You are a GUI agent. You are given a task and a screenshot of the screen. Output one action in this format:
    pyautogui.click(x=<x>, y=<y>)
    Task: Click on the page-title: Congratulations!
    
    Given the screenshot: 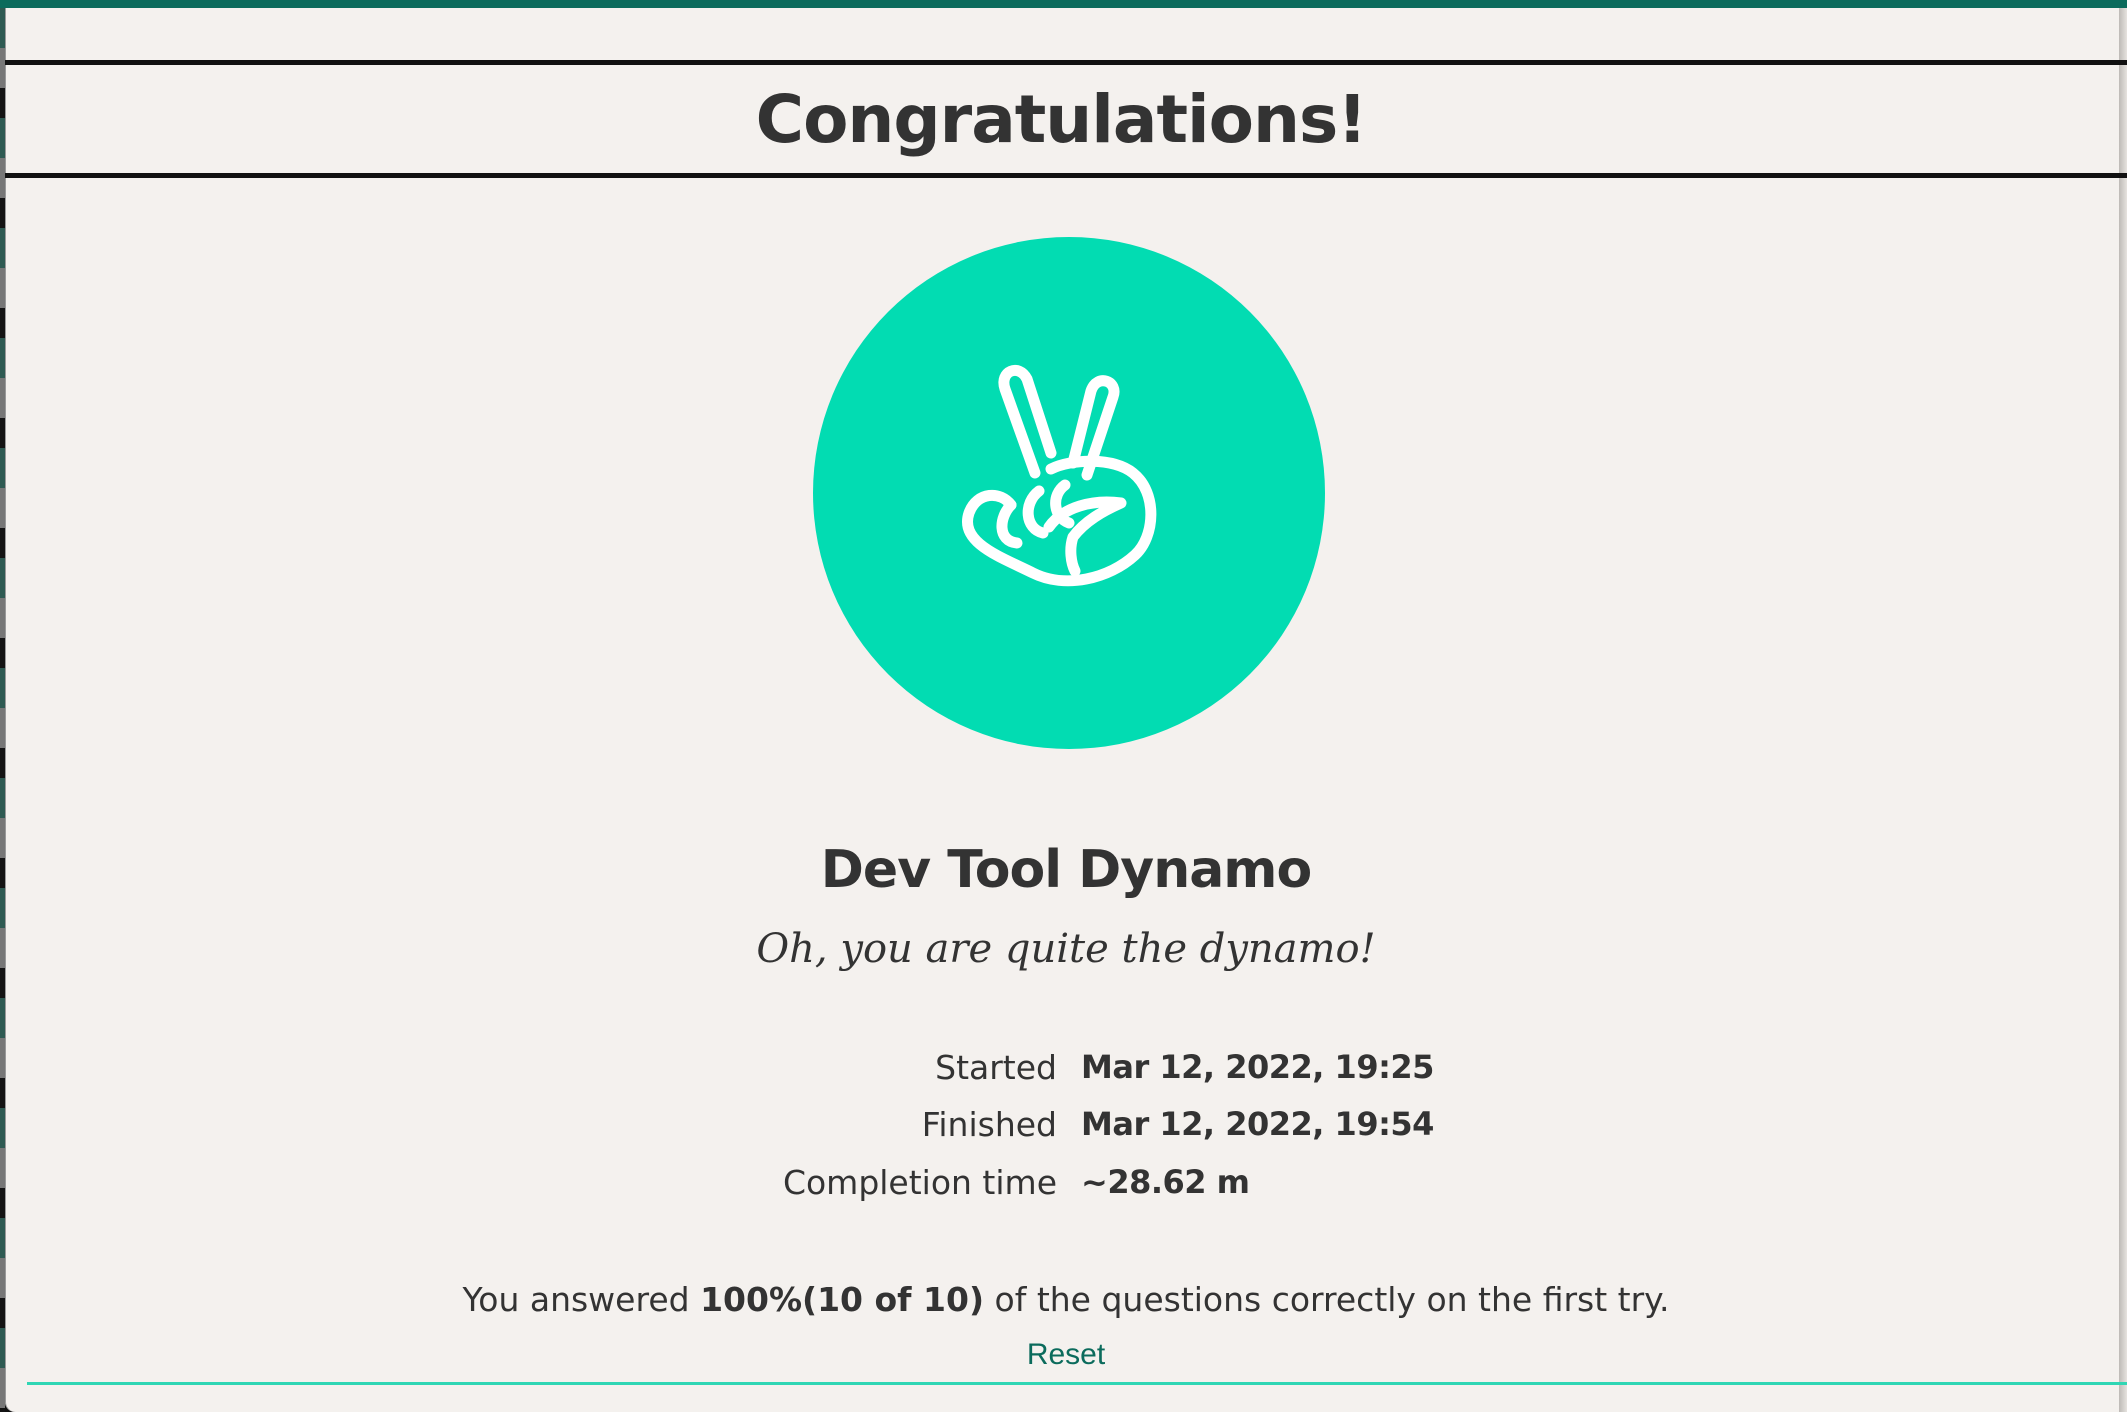 What is the action you would take?
    pyautogui.click(x=1061, y=119)
    